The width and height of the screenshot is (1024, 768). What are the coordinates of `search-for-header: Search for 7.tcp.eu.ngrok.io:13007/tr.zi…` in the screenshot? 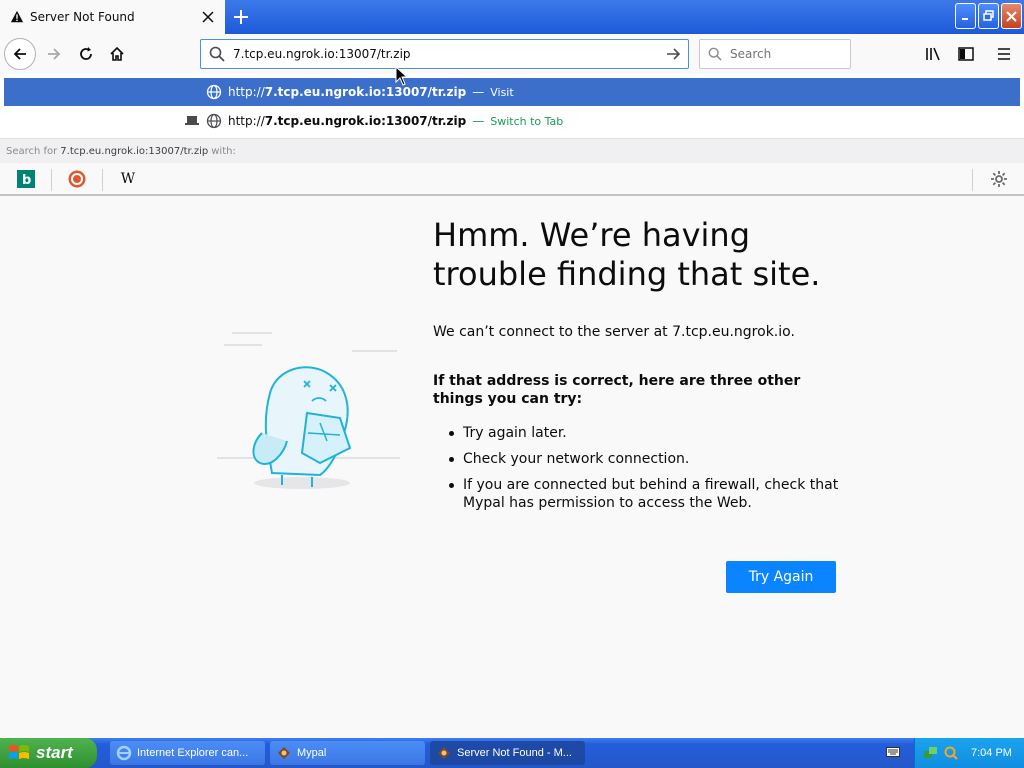 It's located at (512, 150).